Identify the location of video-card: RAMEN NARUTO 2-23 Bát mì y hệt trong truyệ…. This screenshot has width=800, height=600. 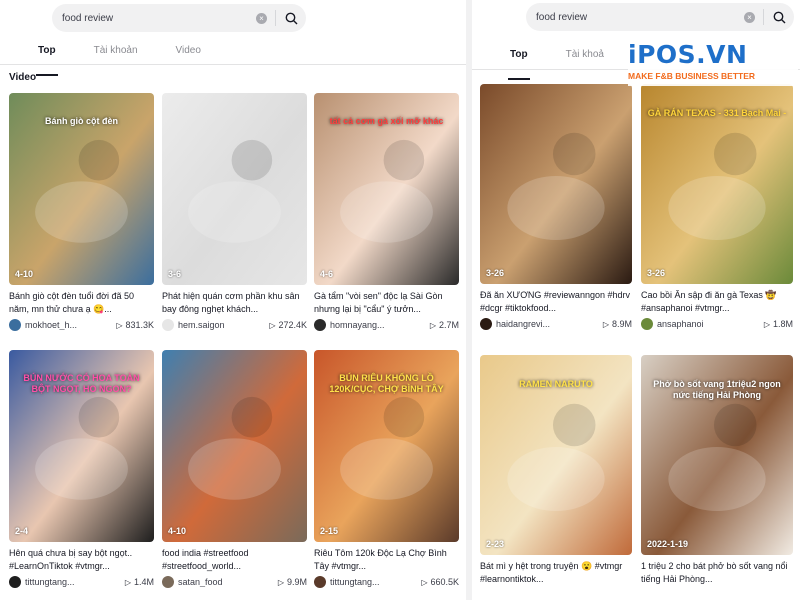
(556, 470).